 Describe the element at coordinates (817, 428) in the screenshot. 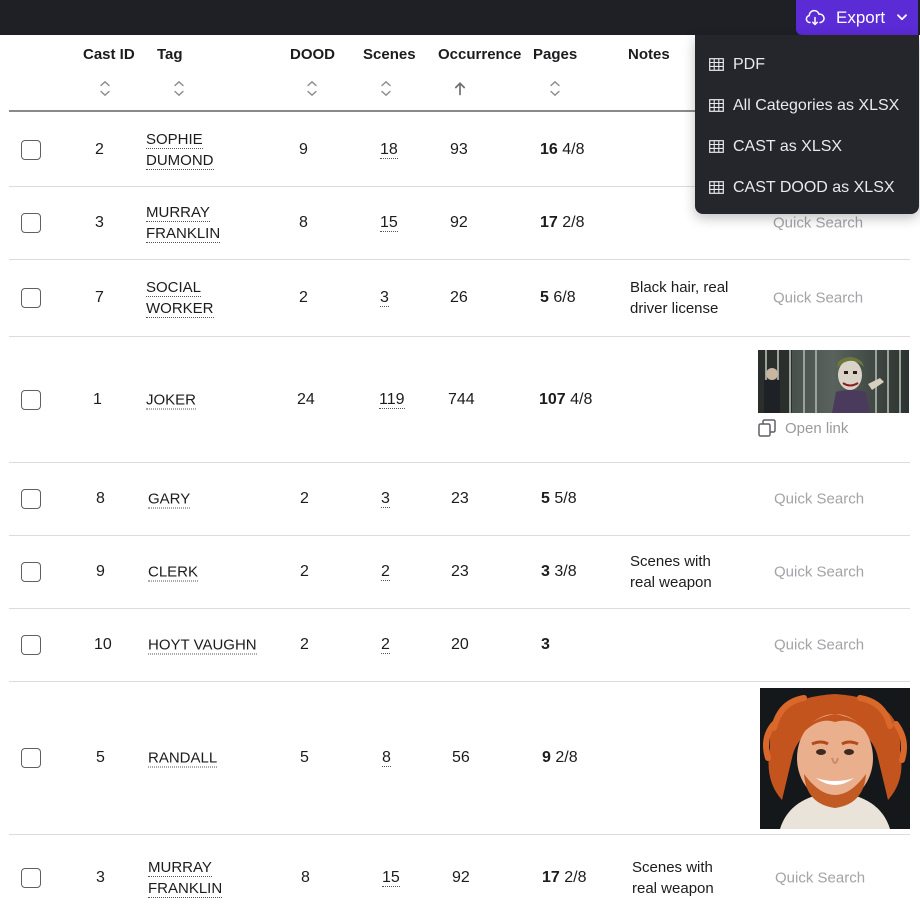

I see `open-link-label: Open link` at that location.